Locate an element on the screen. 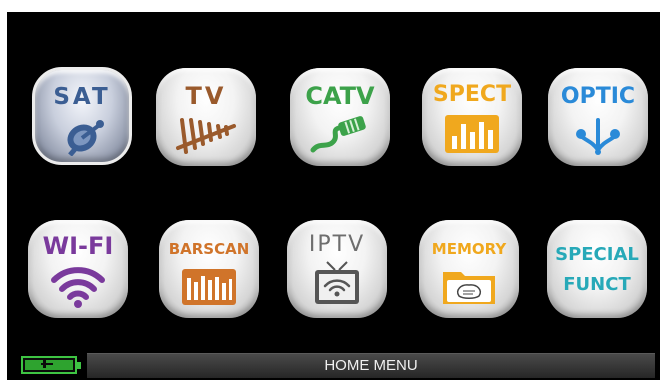 The image size is (662, 383). spect-button: SPECT is located at coordinates (472, 117).